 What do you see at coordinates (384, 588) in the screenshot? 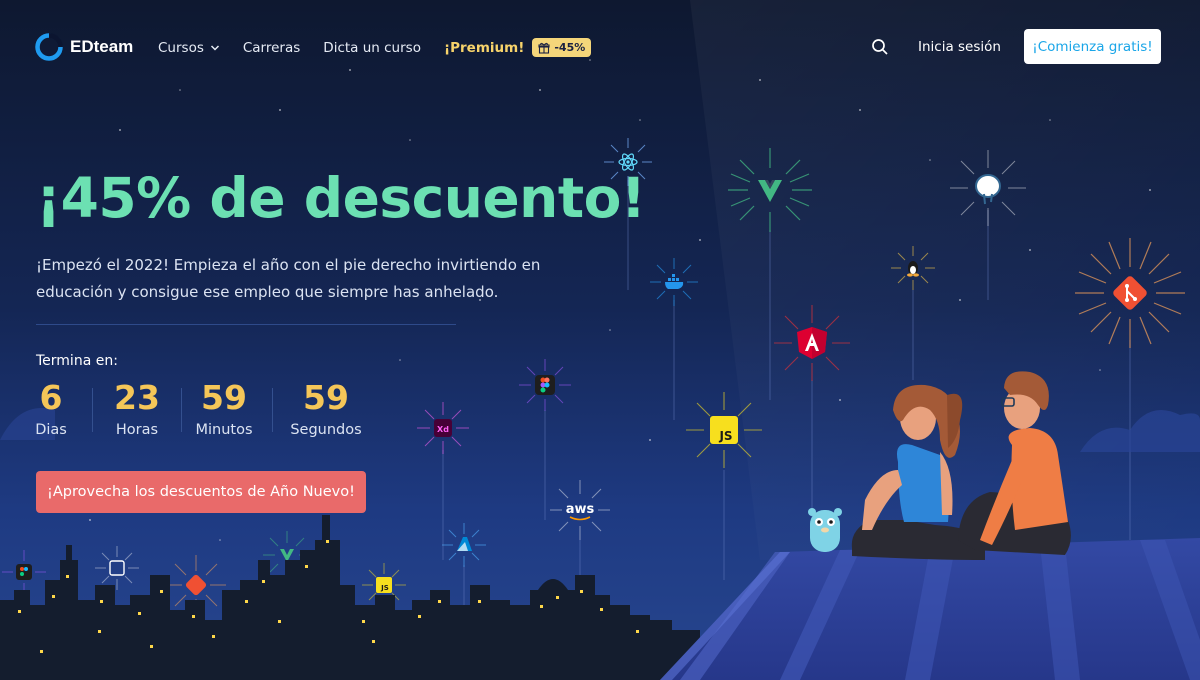
I see `js-small-label: JS` at bounding box center [384, 588].